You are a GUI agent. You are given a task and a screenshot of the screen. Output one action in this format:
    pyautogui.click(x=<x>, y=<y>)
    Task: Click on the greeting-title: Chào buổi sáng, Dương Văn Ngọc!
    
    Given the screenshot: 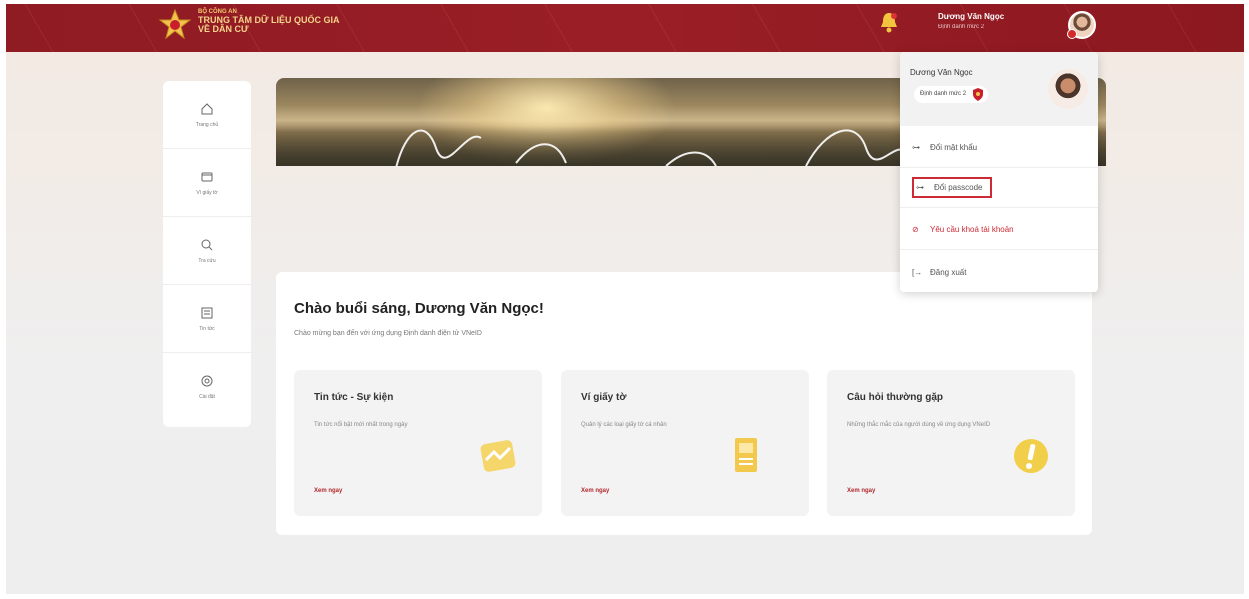 What is the action you would take?
    pyautogui.click(x=419, y=308)
    